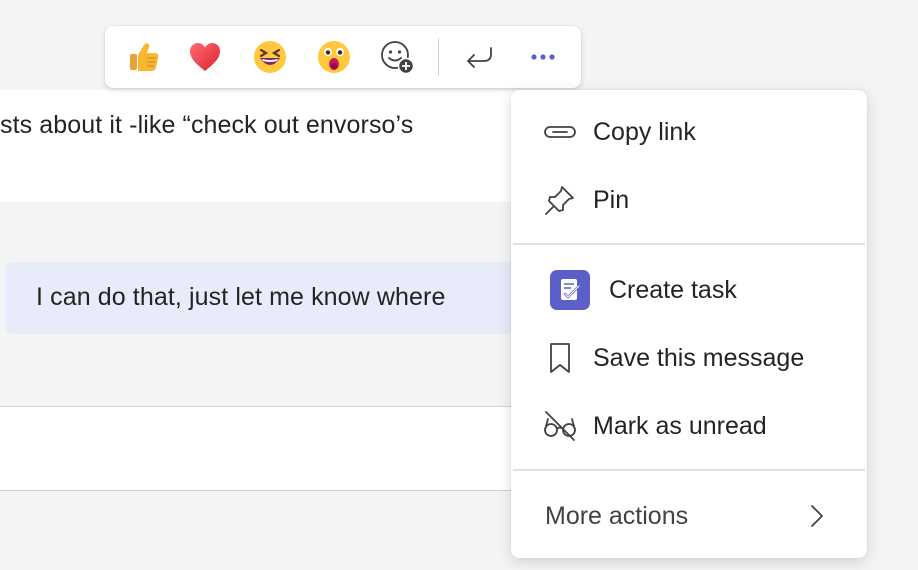 Image resolution: width=918 pixels, height=570 pixels. What do you see at coordinates (260, 146) in the screenshot?
I see `message-card` at bounding box center [260, 146].